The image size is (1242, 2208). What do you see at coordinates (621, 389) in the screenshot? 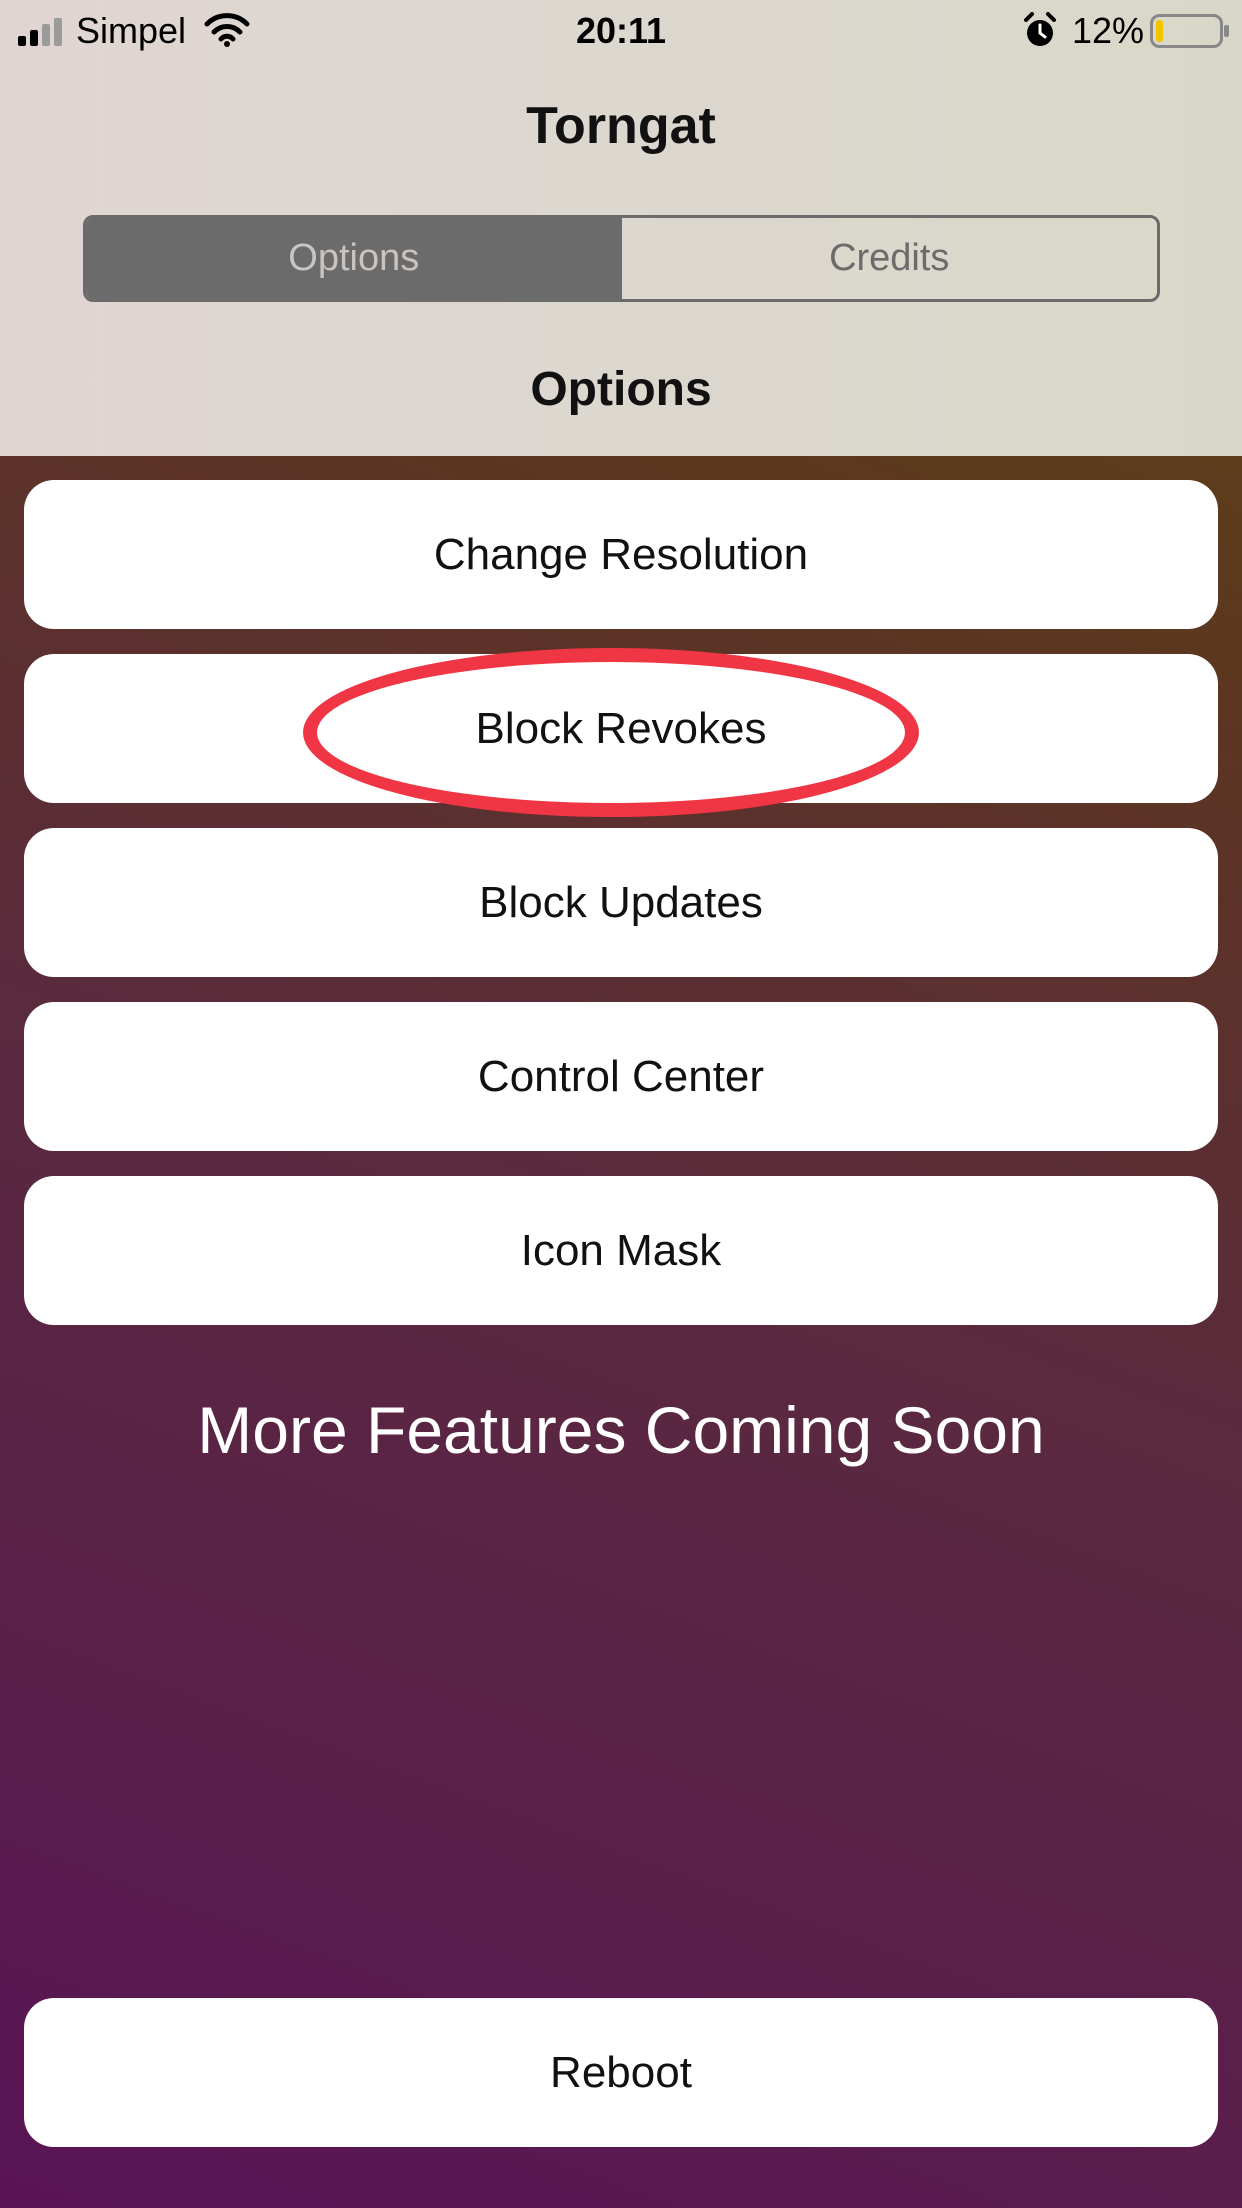
I see `section-title: Options` at bounding box center [621, 389].